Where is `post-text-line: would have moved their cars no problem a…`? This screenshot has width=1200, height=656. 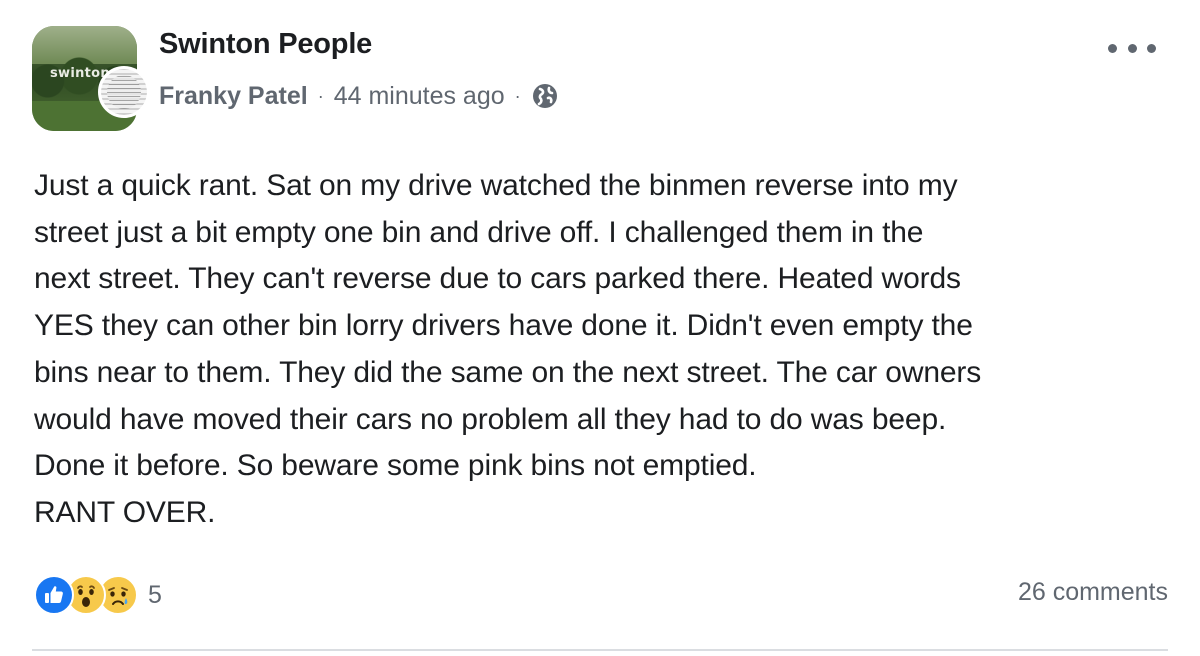 post-text-line: would have moved their cars no problem a… is located at coordinates (490, 419).